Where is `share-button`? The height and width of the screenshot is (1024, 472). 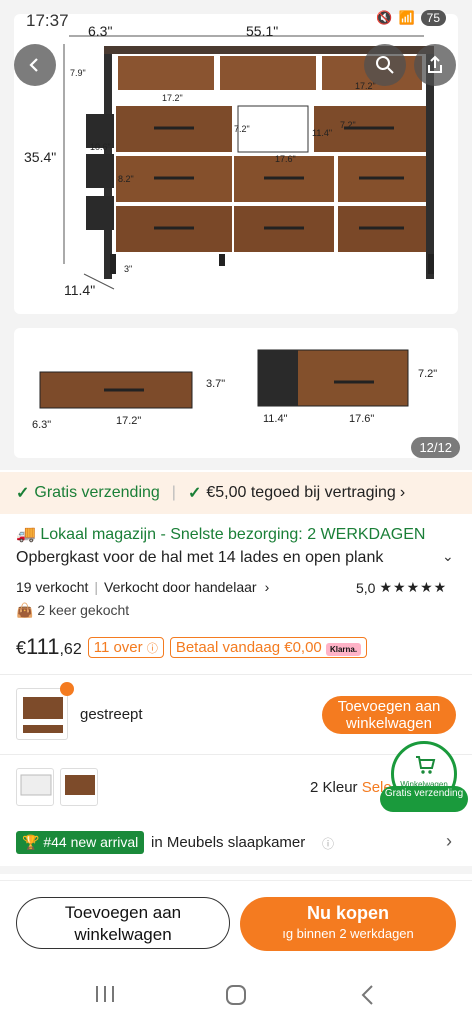 share-button is located at coordinates (435, 65).